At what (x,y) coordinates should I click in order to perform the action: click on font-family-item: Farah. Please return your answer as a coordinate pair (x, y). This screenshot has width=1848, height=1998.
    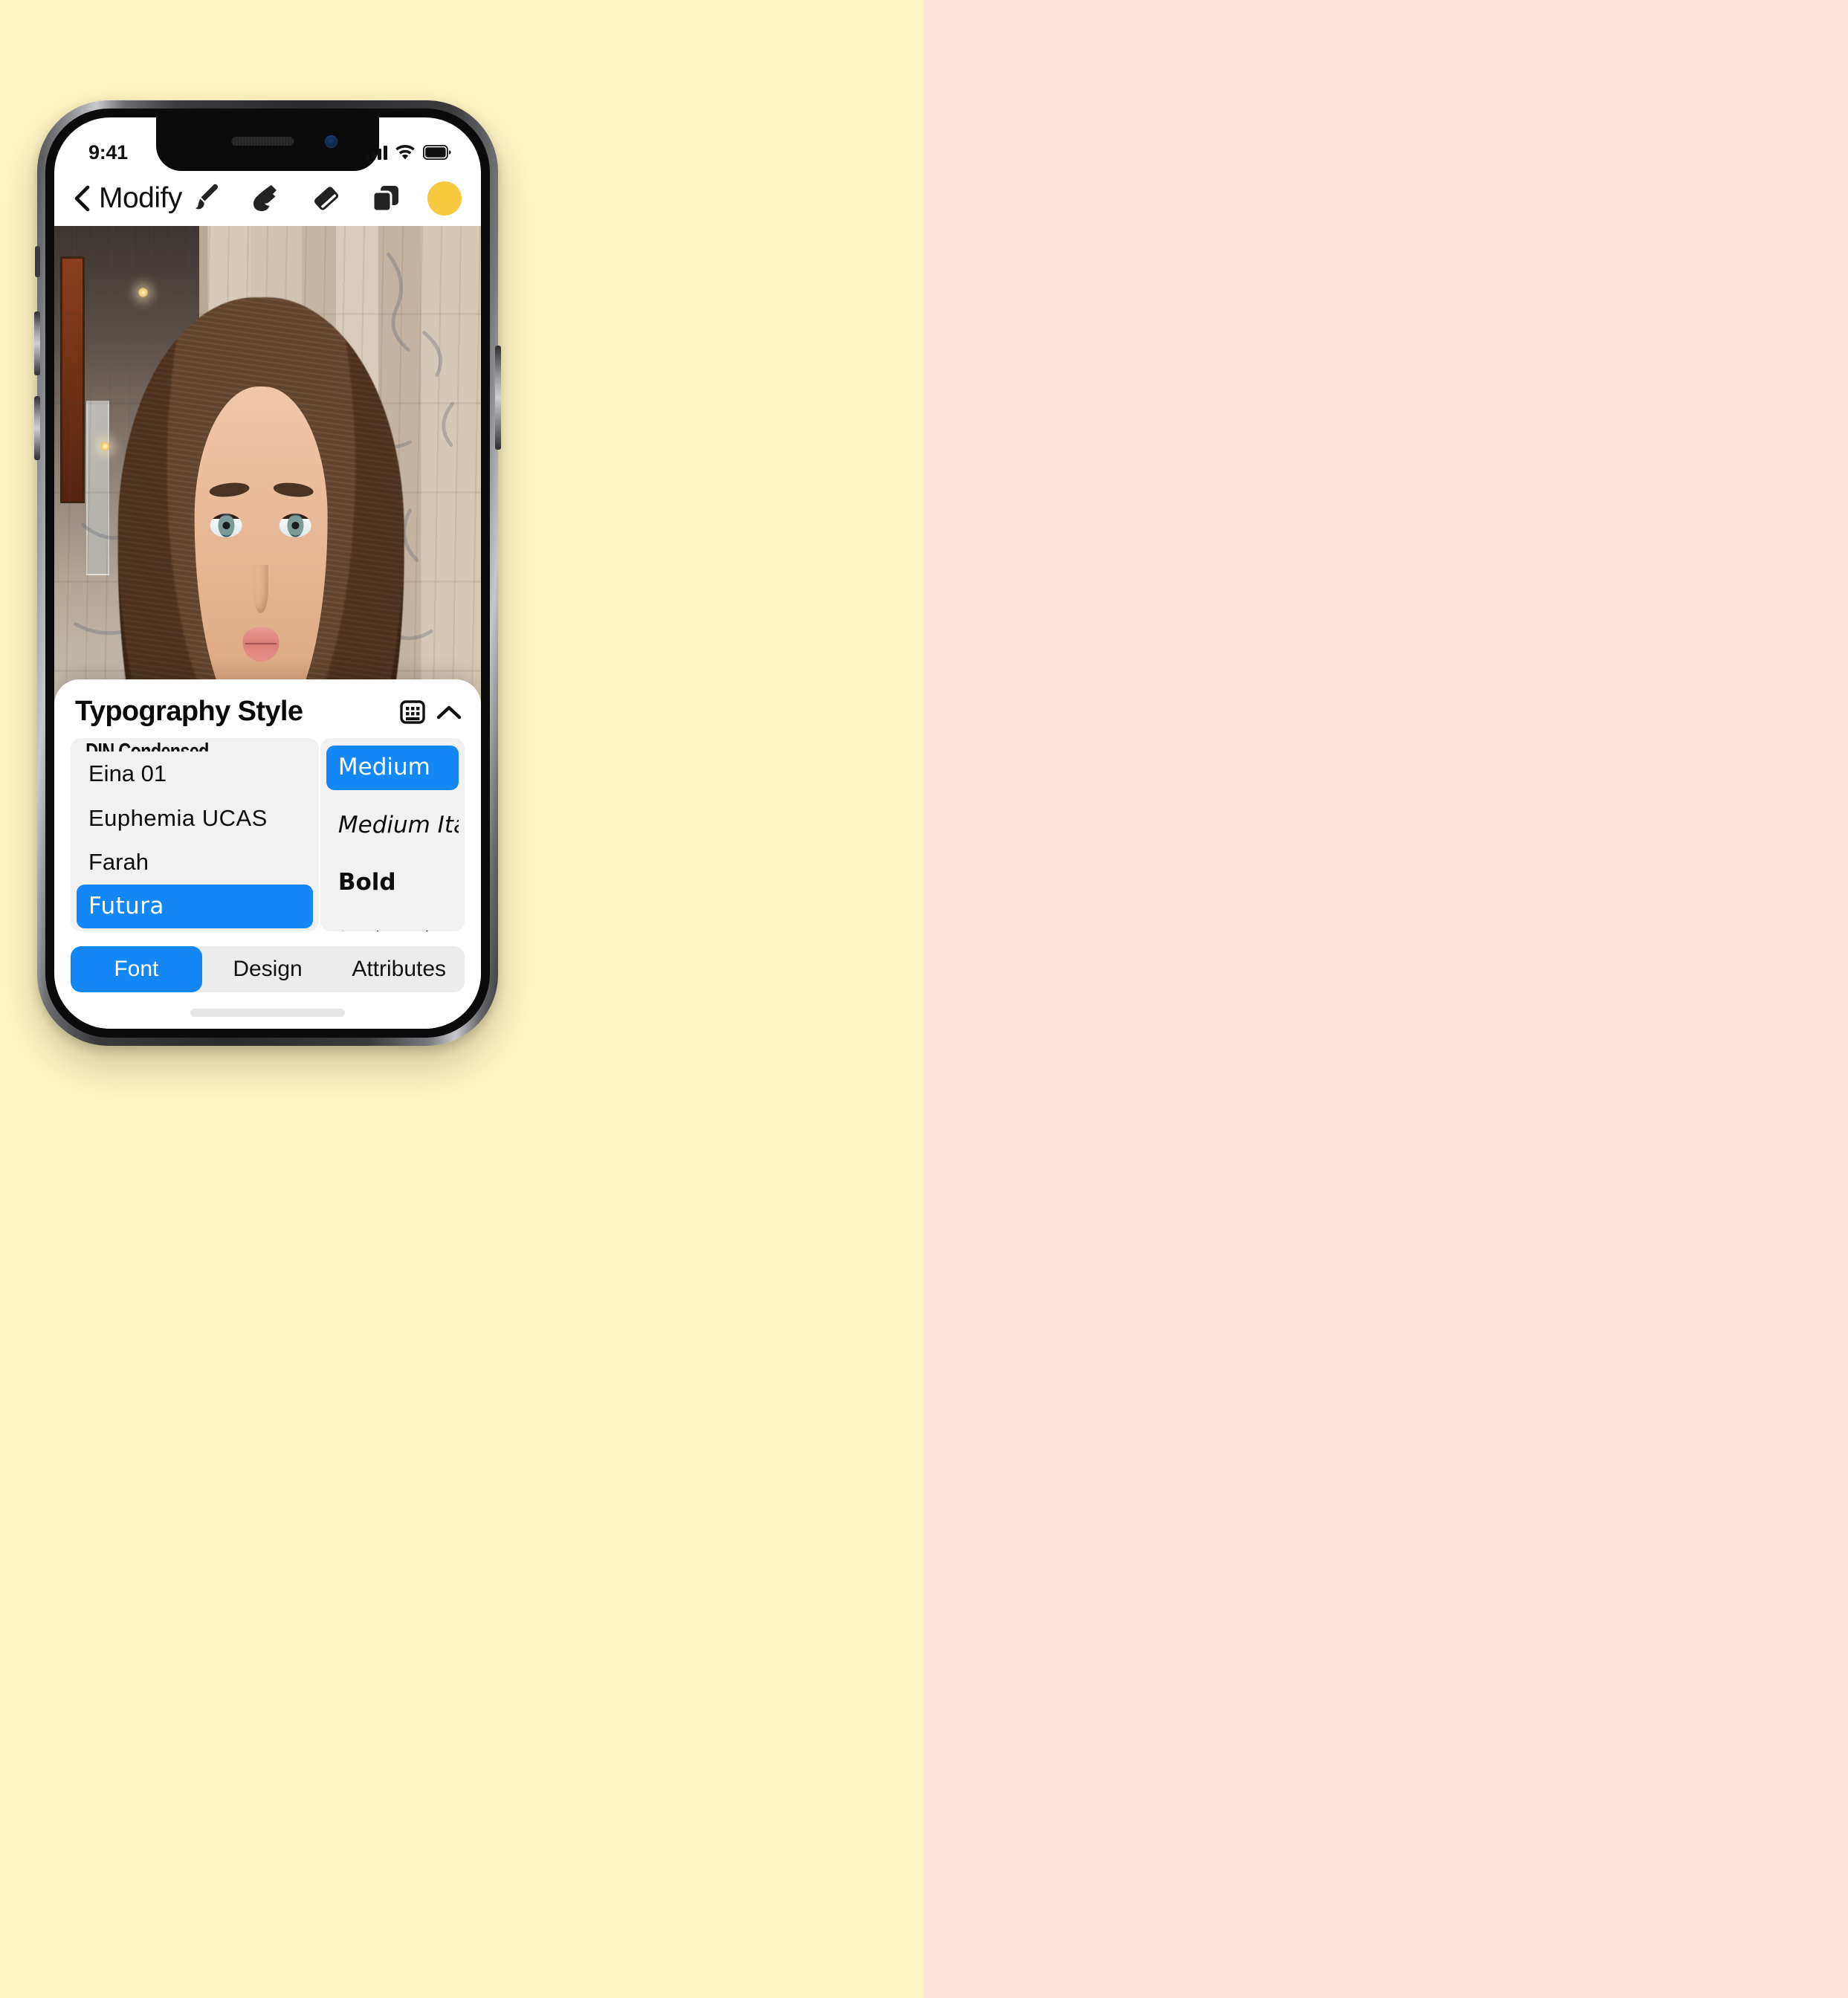
    Looking at the image, I should click on (195, 862).